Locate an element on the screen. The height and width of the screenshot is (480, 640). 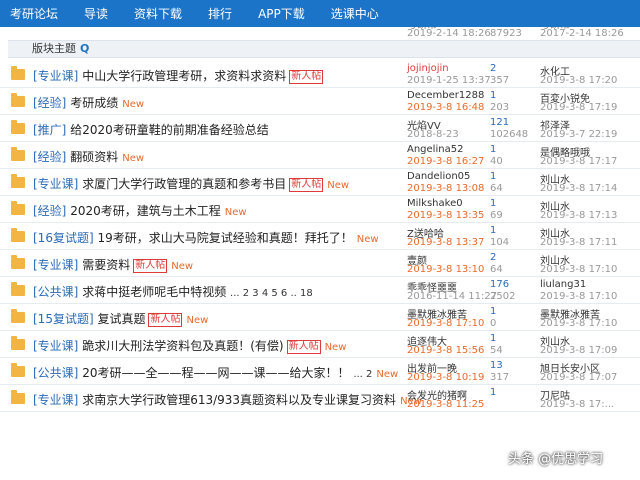
thread-category: [16复试题] is located at coordinates (63, 238).